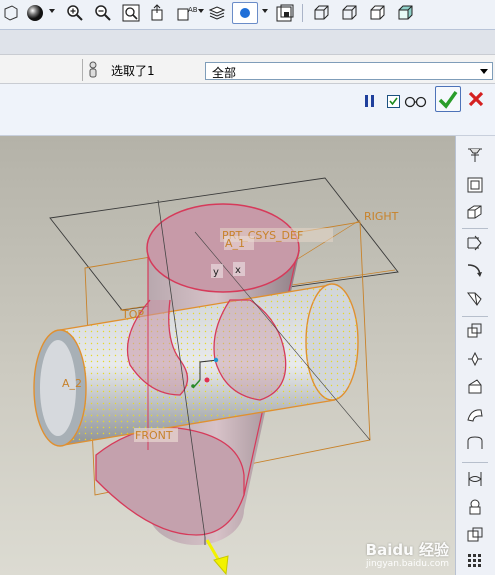  What do you see at coordinates (245, 13) in the screenshot?
I see `display-style-icon` at bounding box center [245, 13].